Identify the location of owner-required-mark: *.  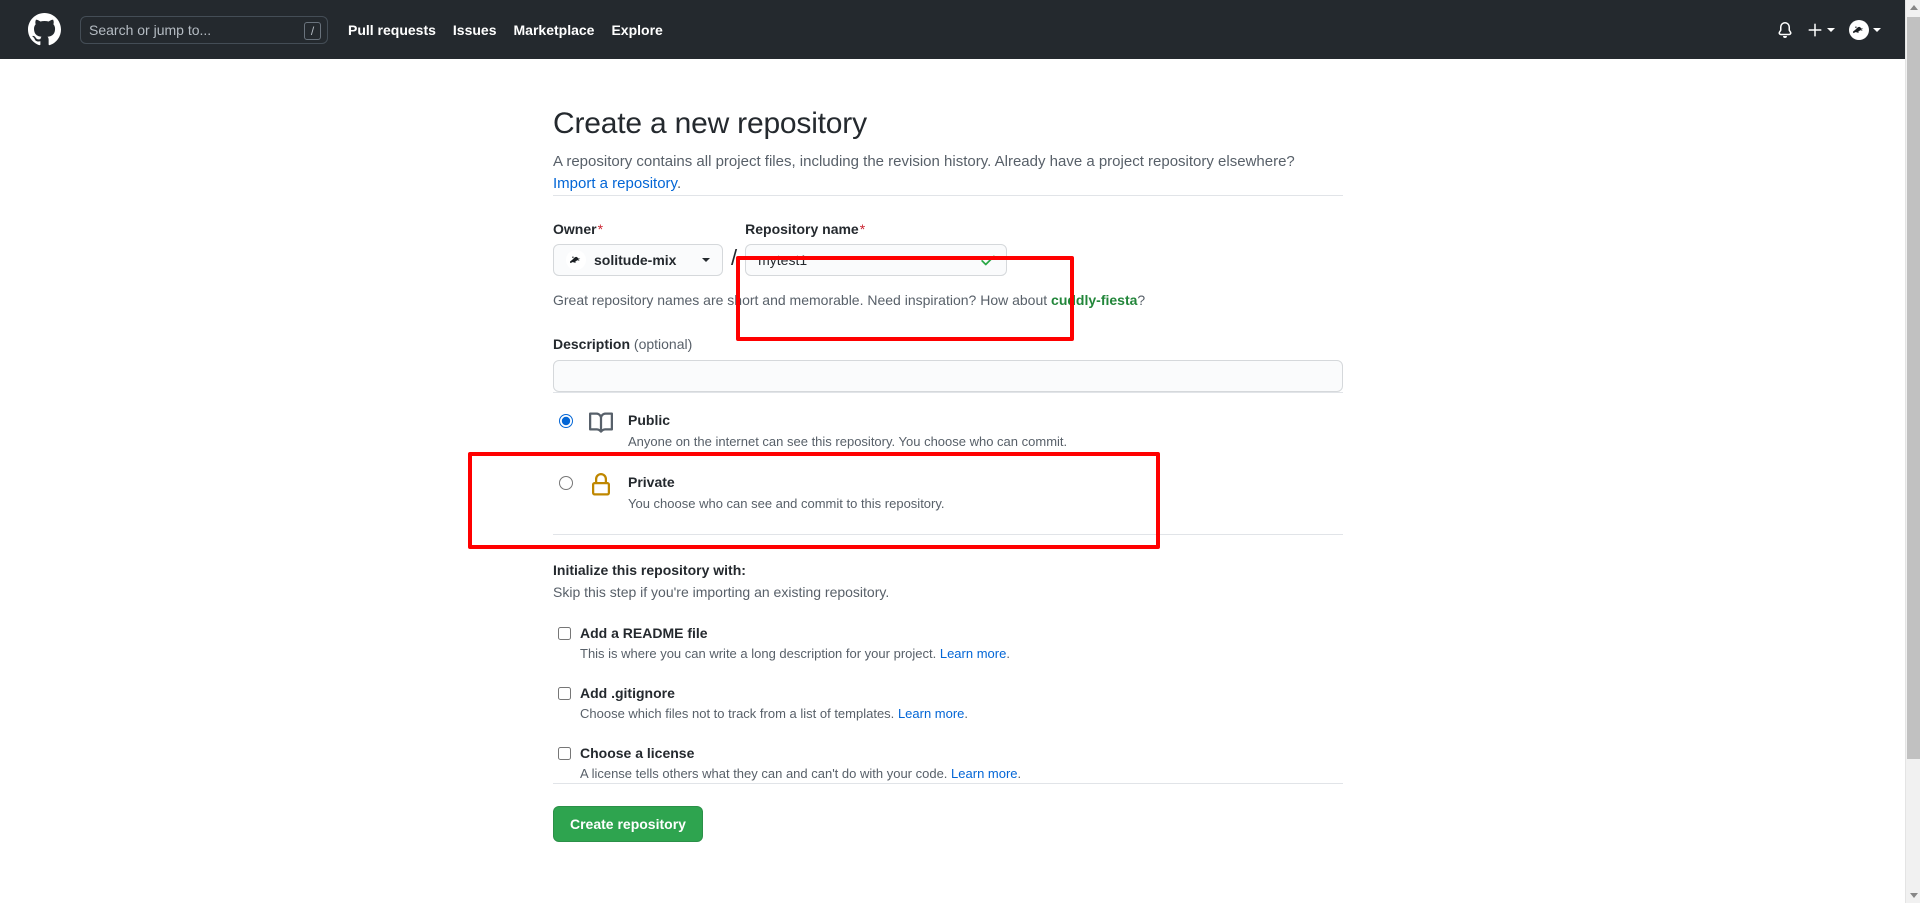
(600, 229).